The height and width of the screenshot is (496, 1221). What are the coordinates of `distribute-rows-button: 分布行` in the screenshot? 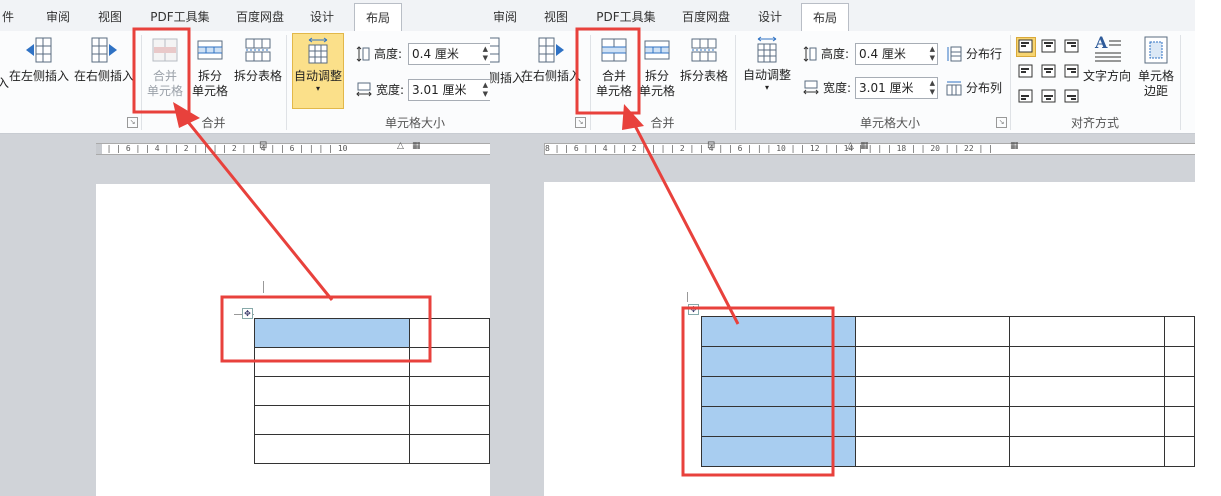 It's located at (976, 54).